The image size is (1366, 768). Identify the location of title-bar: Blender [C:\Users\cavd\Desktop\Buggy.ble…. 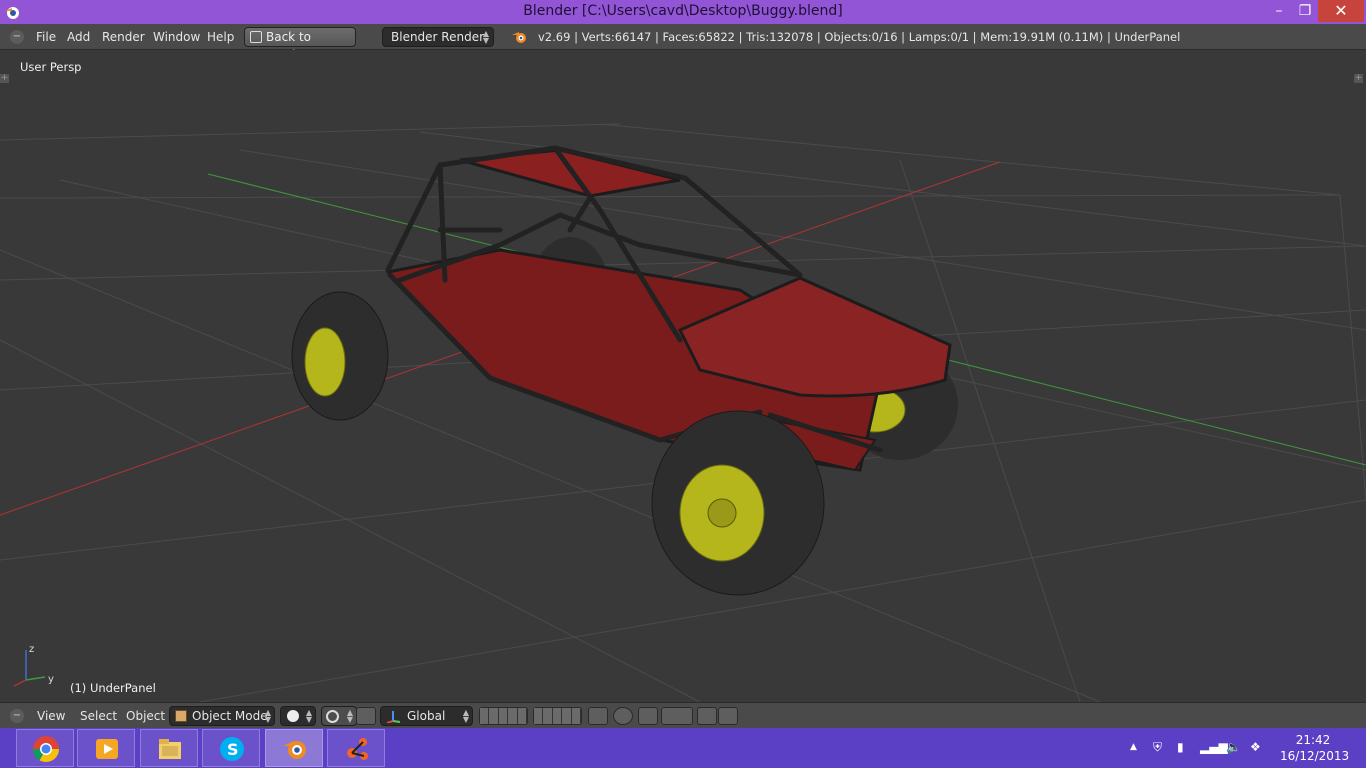
(683, 12).